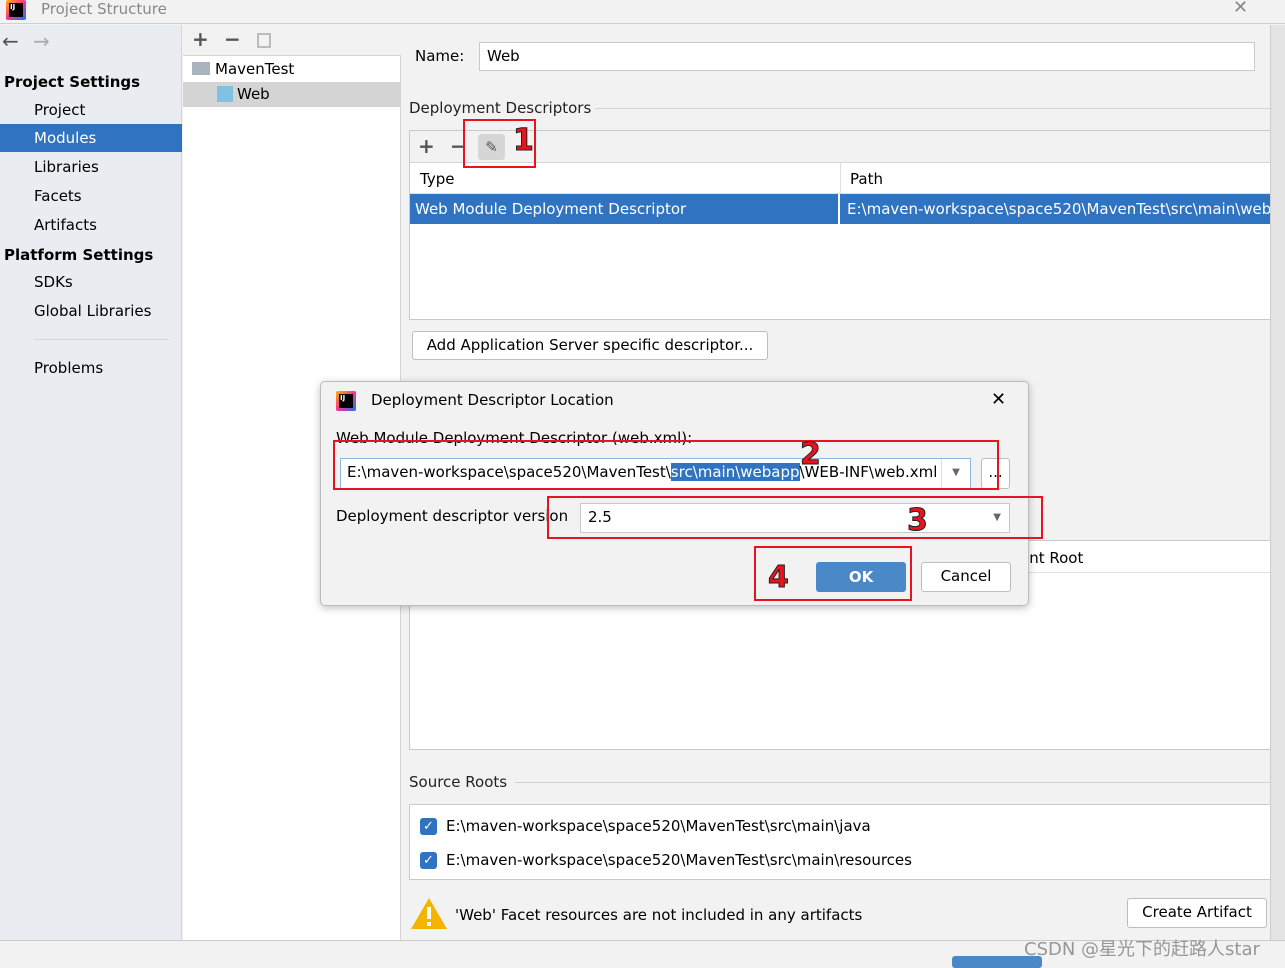 Image resolution: width=1285 pixels, height=968 pixels. What do you see at coordinates (91, 167) in the screenshot?
I see `sidebar-item-libraries: Libraries` at bounding box center [91, 167].